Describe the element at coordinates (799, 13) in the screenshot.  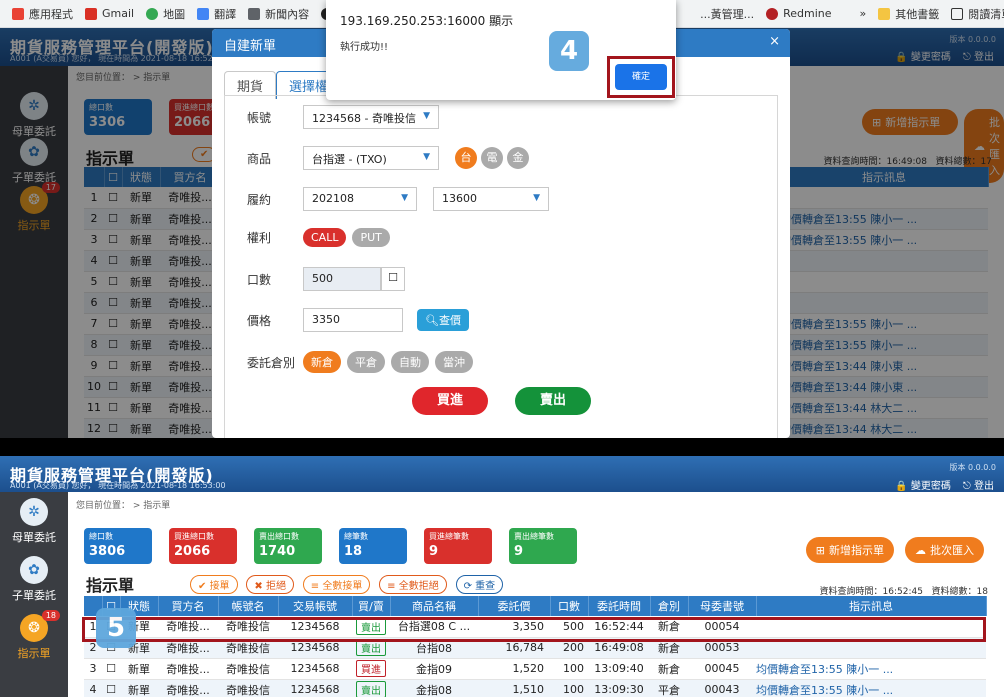
I see `bookmark-redmine: Redmine` at that location.